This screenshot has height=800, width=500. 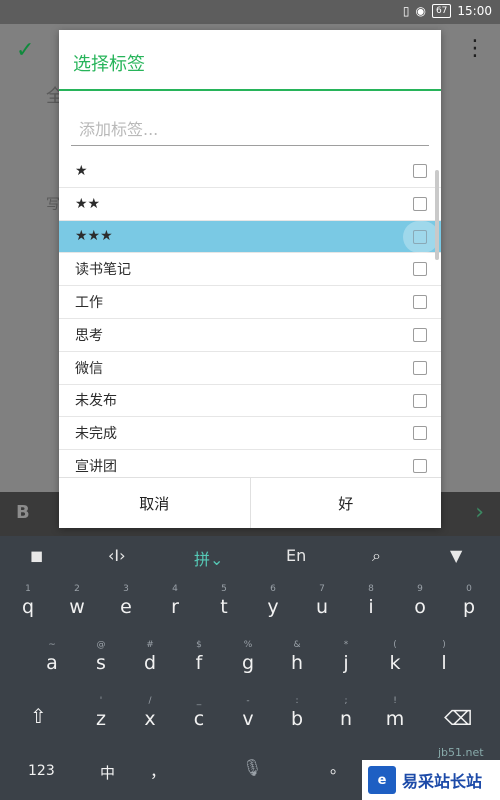 What do you see at coordinates (250, 463) in the screenshot?
I see `tag-row: 宣讲团` at bounding box center [250, 463].